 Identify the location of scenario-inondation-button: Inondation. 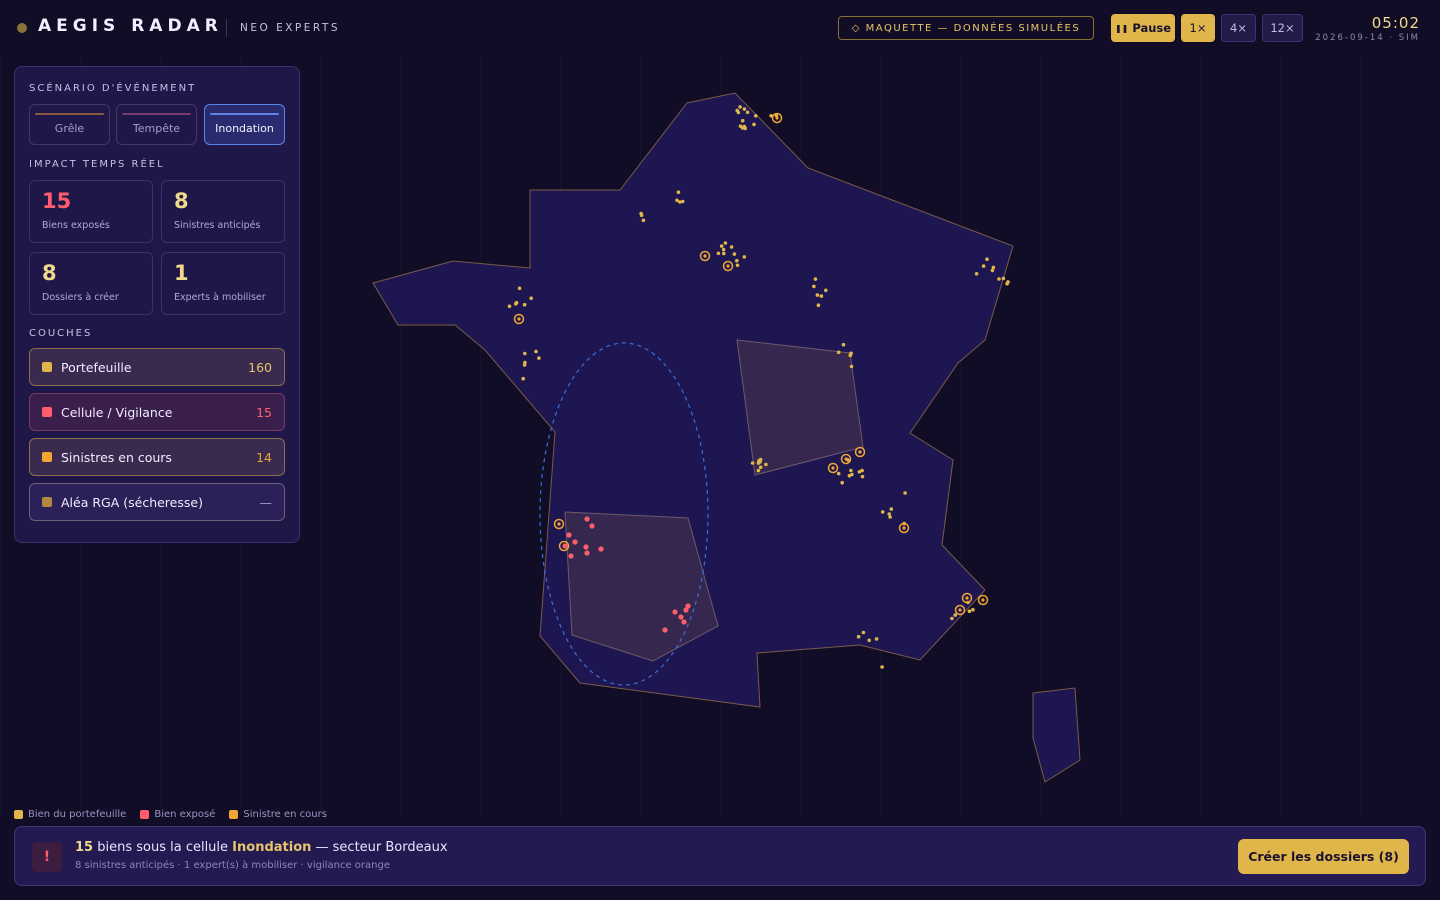
(244, 124).